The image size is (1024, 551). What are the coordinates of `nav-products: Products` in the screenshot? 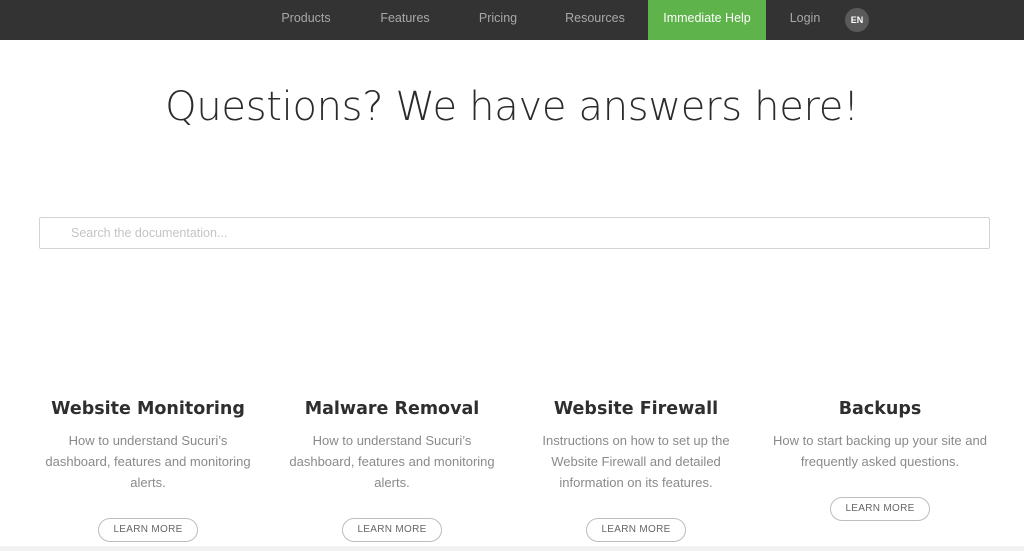 It's located at (306, 20).